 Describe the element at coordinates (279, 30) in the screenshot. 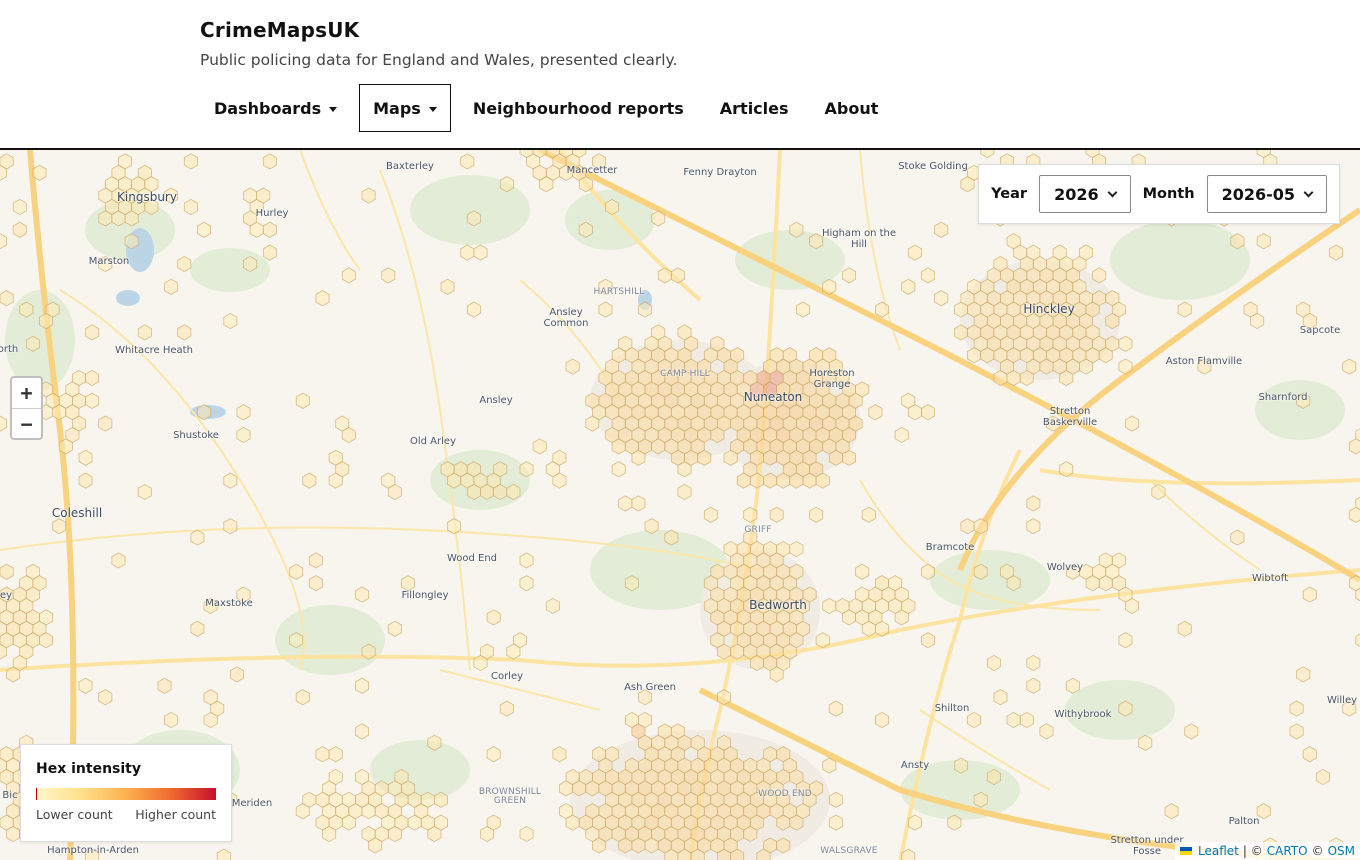

I see `site-title: CrimeMapsUK` at that location.